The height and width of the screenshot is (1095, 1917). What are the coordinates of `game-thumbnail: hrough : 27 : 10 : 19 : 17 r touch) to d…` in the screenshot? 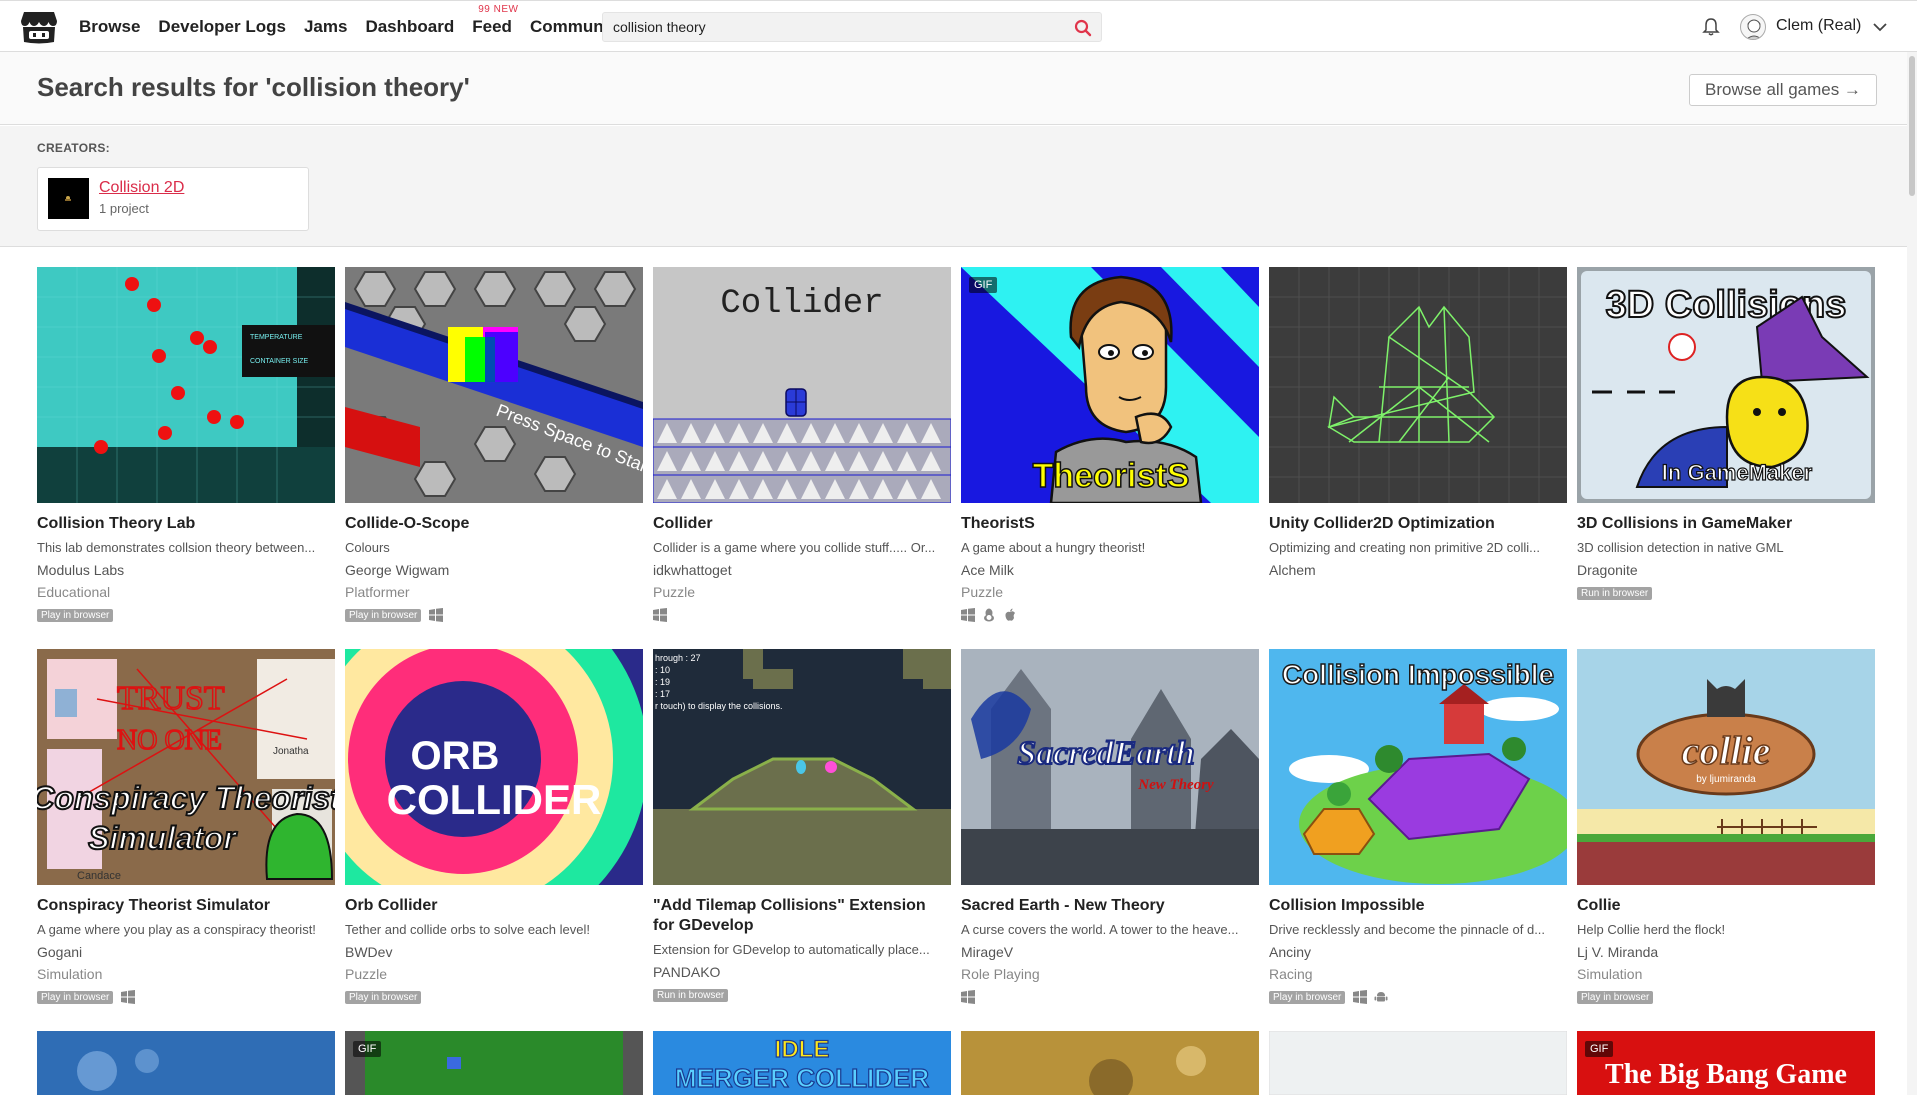 It's located at (802, 767).